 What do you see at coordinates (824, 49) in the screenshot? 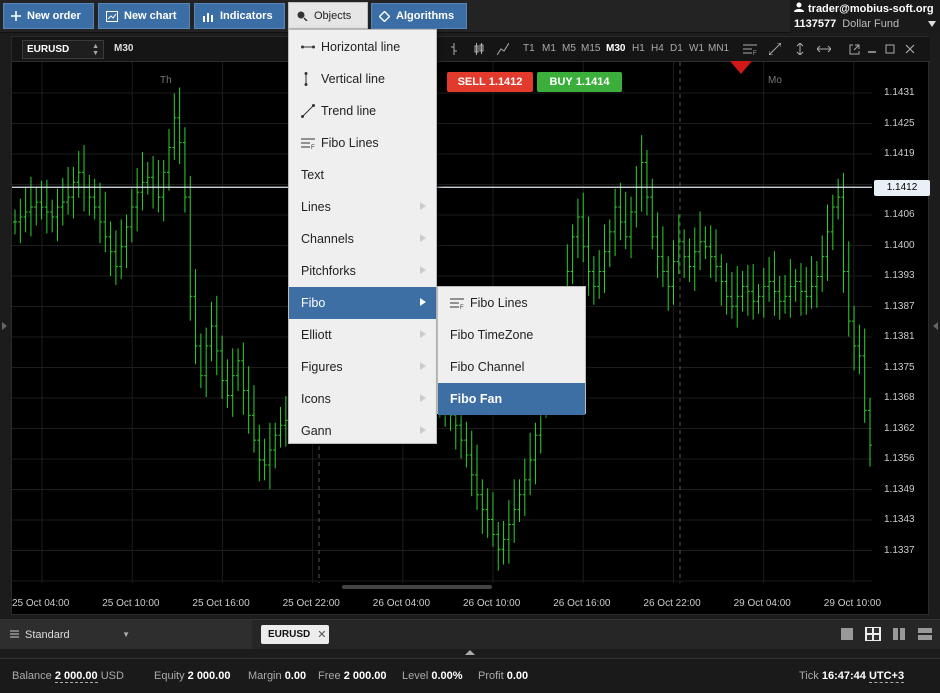
I see `horizontal-arrows-icon` at bounding box center [824, 49].